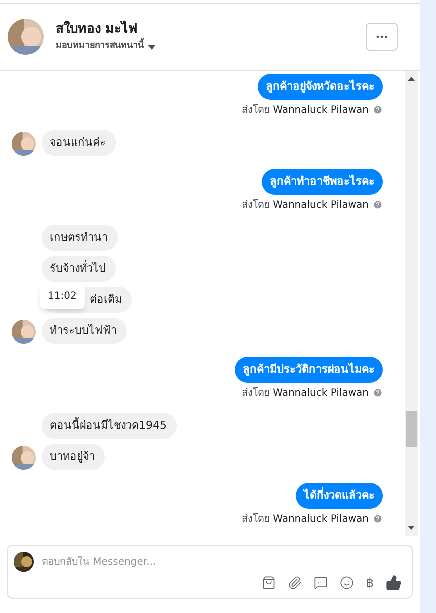 This screenshot has height=613, width=436. I want to click on received-message-bubble: ทำระบบไฟฟ้า, so click(84, 331).